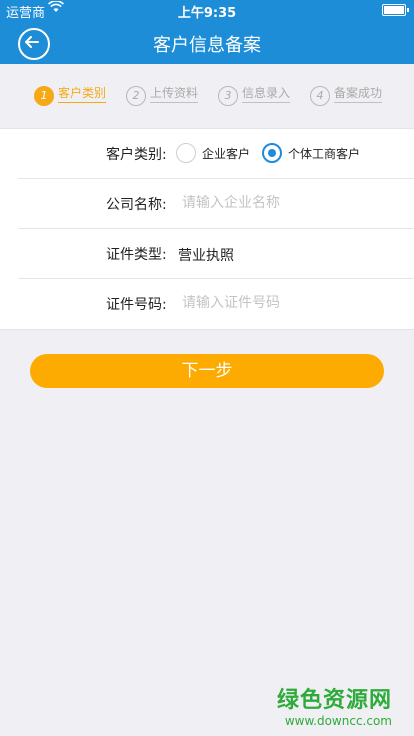 Image resolution: width=414 pixels, height=736 pixels. I want to click on step-number: 2, so click(136, 96).